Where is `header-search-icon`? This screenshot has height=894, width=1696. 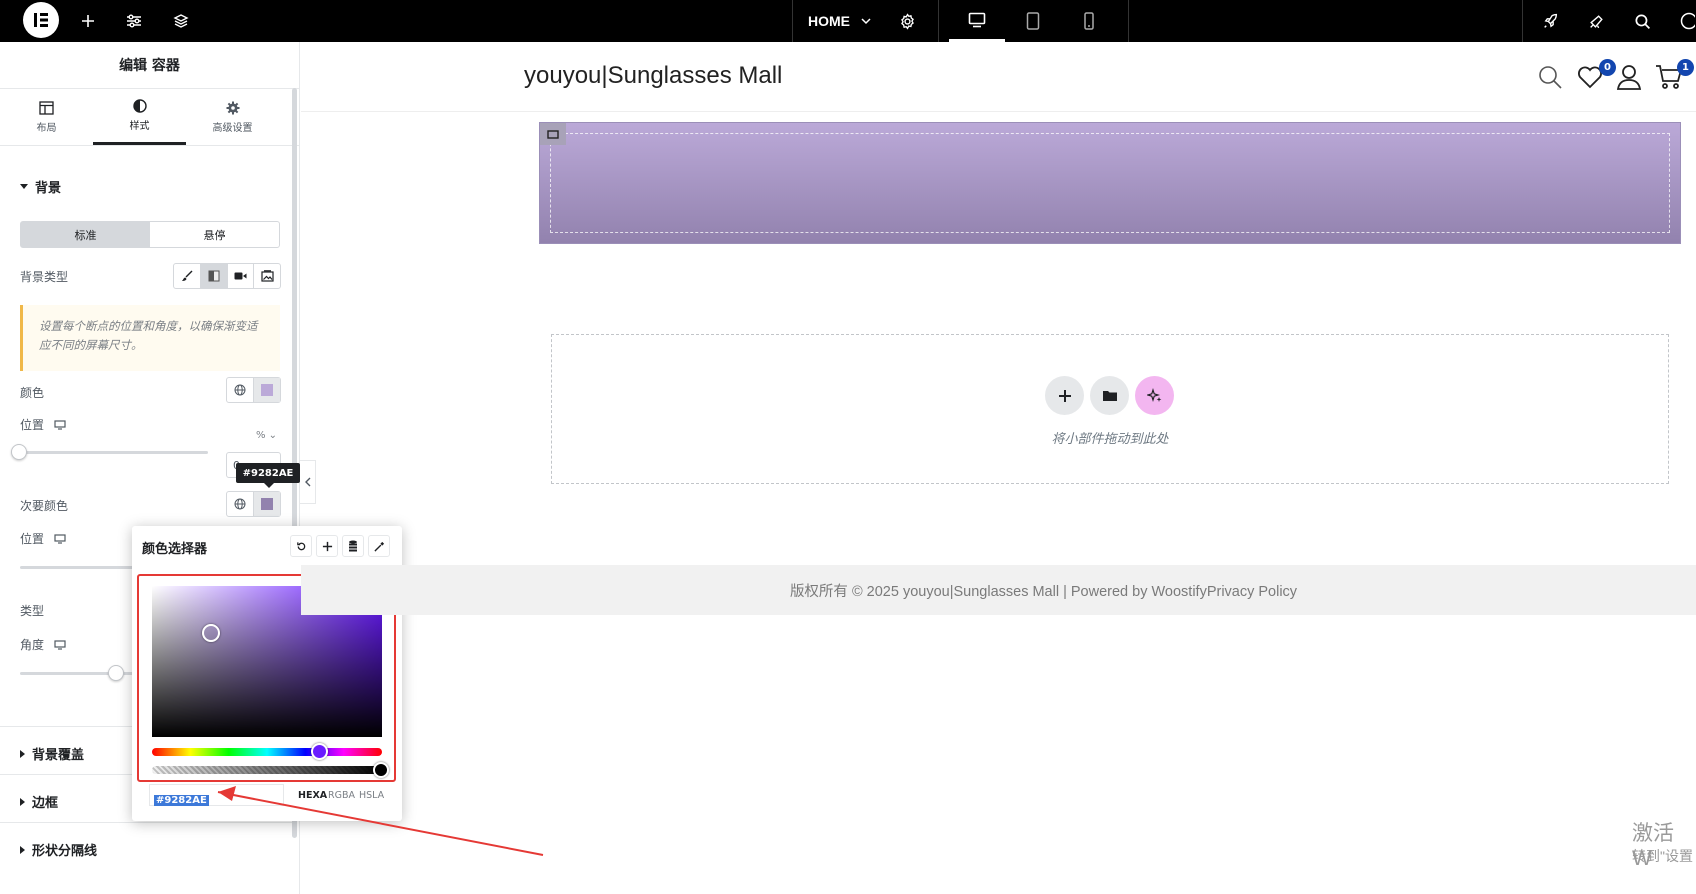 header-search-icon is located at coordinates (1550, 77).